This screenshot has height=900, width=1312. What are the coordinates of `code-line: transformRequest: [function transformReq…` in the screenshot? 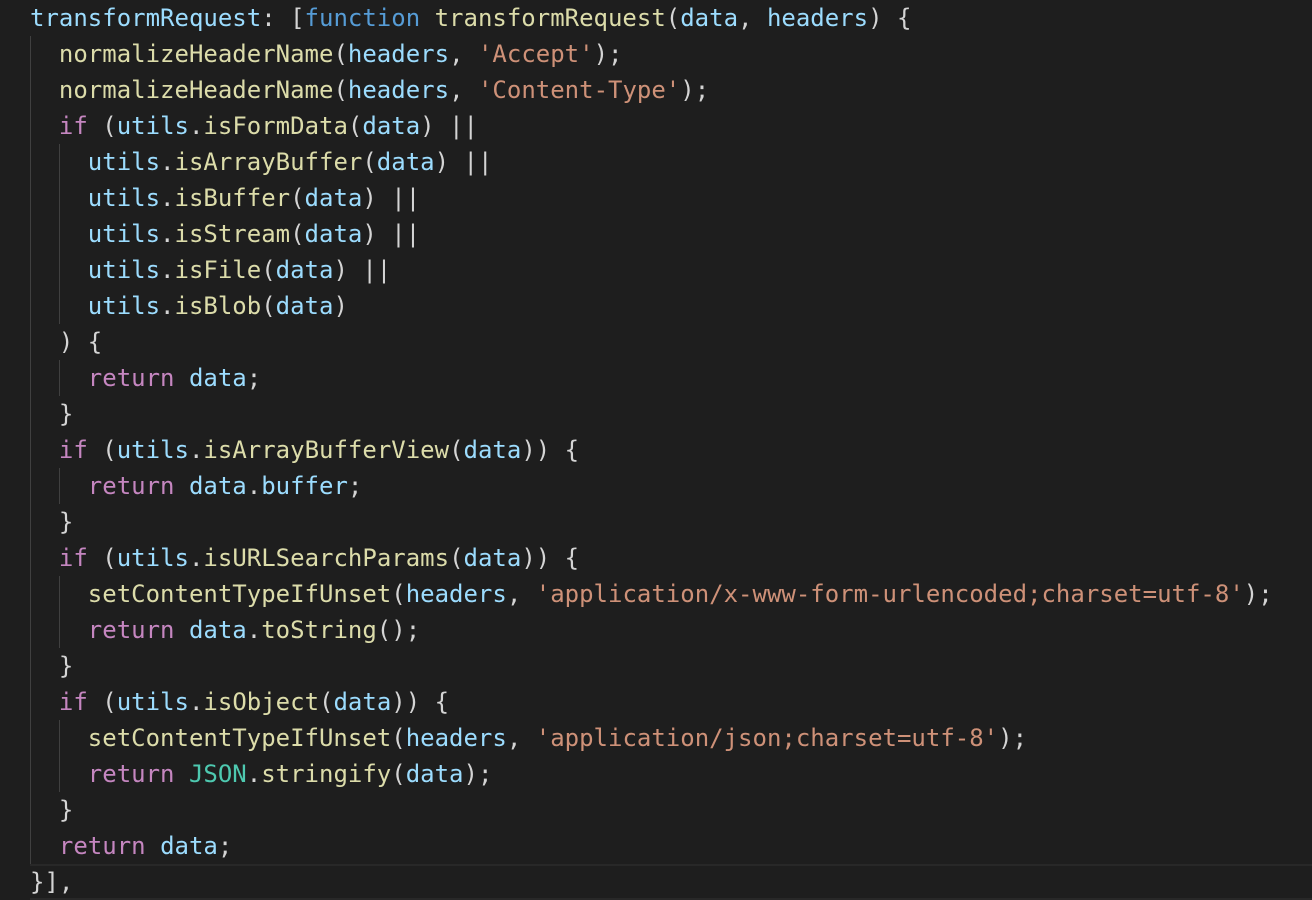 It's located at (671, 18).